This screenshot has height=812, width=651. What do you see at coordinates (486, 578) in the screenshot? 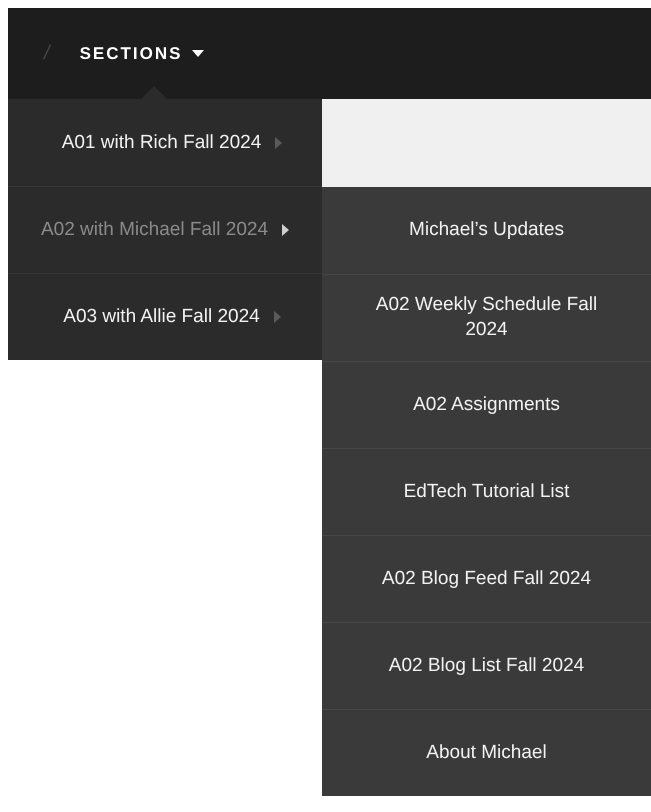
I see `submenu-item: A02 Blog Feed Fall 2024` at bounding box center [486, 578].